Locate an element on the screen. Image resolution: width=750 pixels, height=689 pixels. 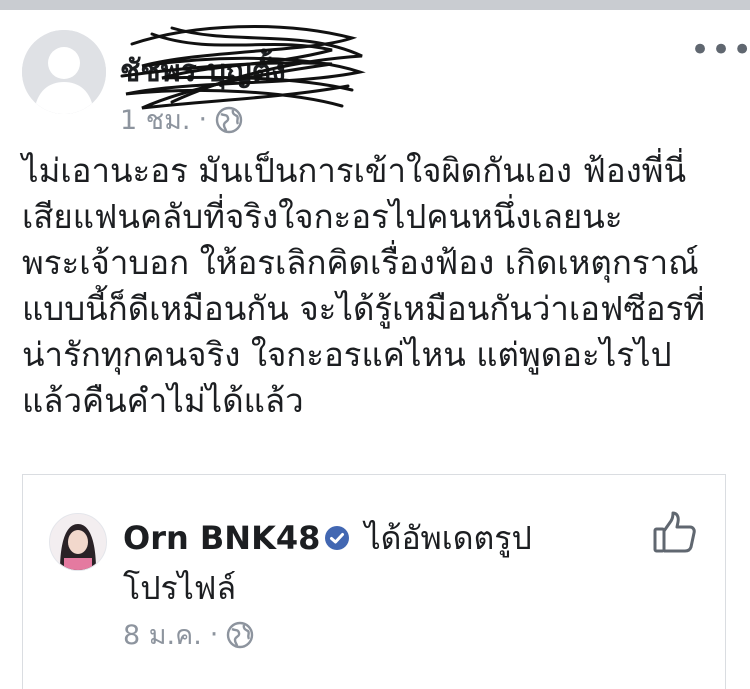
profile-photo-icon is located at coordinates (78, 542).